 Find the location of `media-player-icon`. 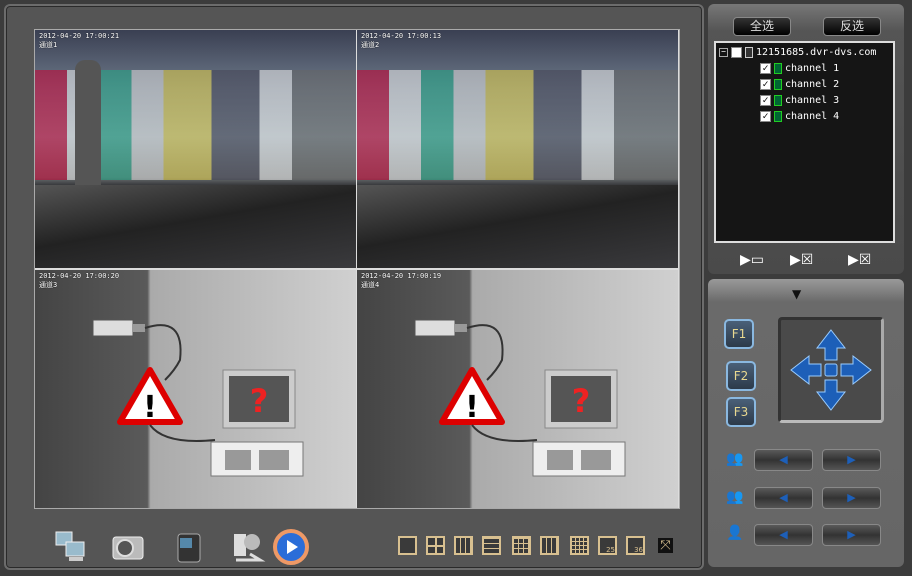

media-player-icon is located at coordinates (291, 547).